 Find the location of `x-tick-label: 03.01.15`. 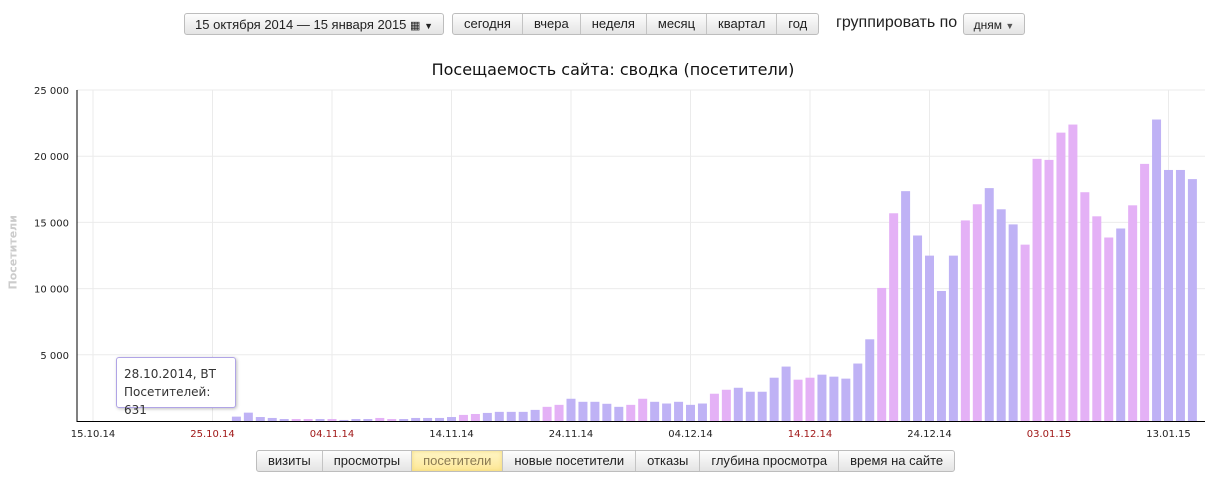

x-tick-label: 03.01.15 is located at coordinates (1049, 434).